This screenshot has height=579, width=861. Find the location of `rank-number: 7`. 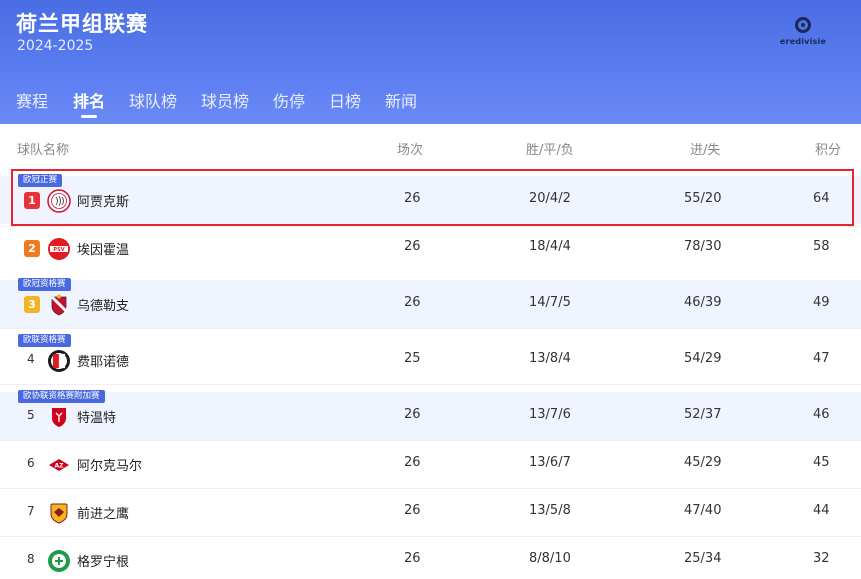

rank-number: 7 is located at coordinates (31, 511).